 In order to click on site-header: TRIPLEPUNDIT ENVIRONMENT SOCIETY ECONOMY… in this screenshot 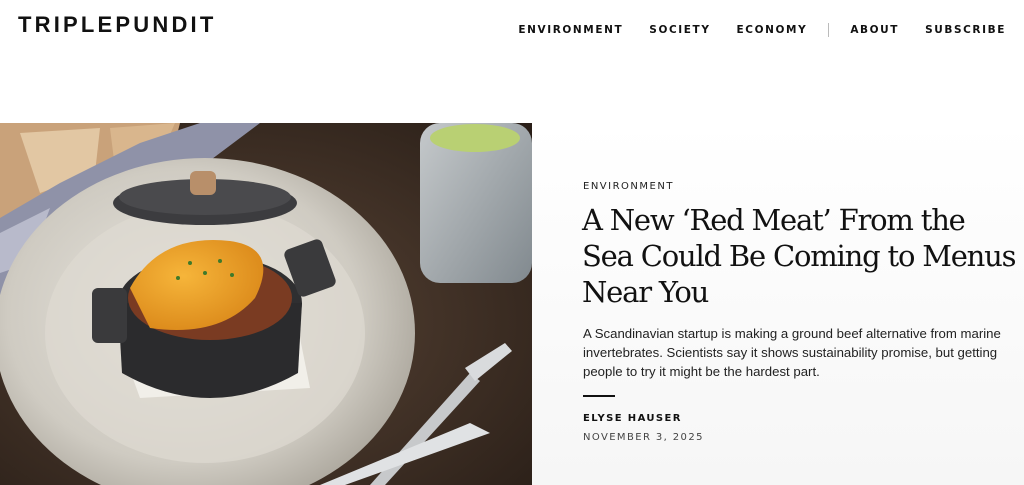, I will do `click(512, 30)`.